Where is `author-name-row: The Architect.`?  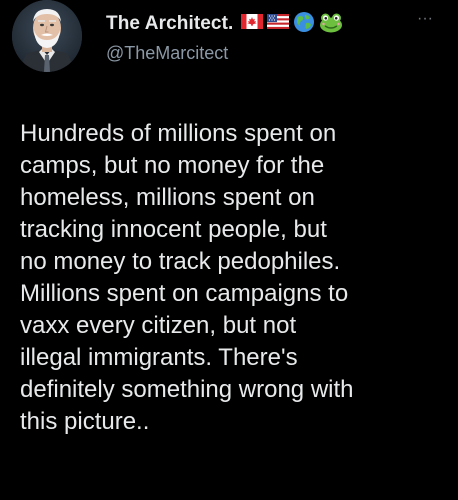
author-name-row: The Architect. is located at coordinates (224, 24).